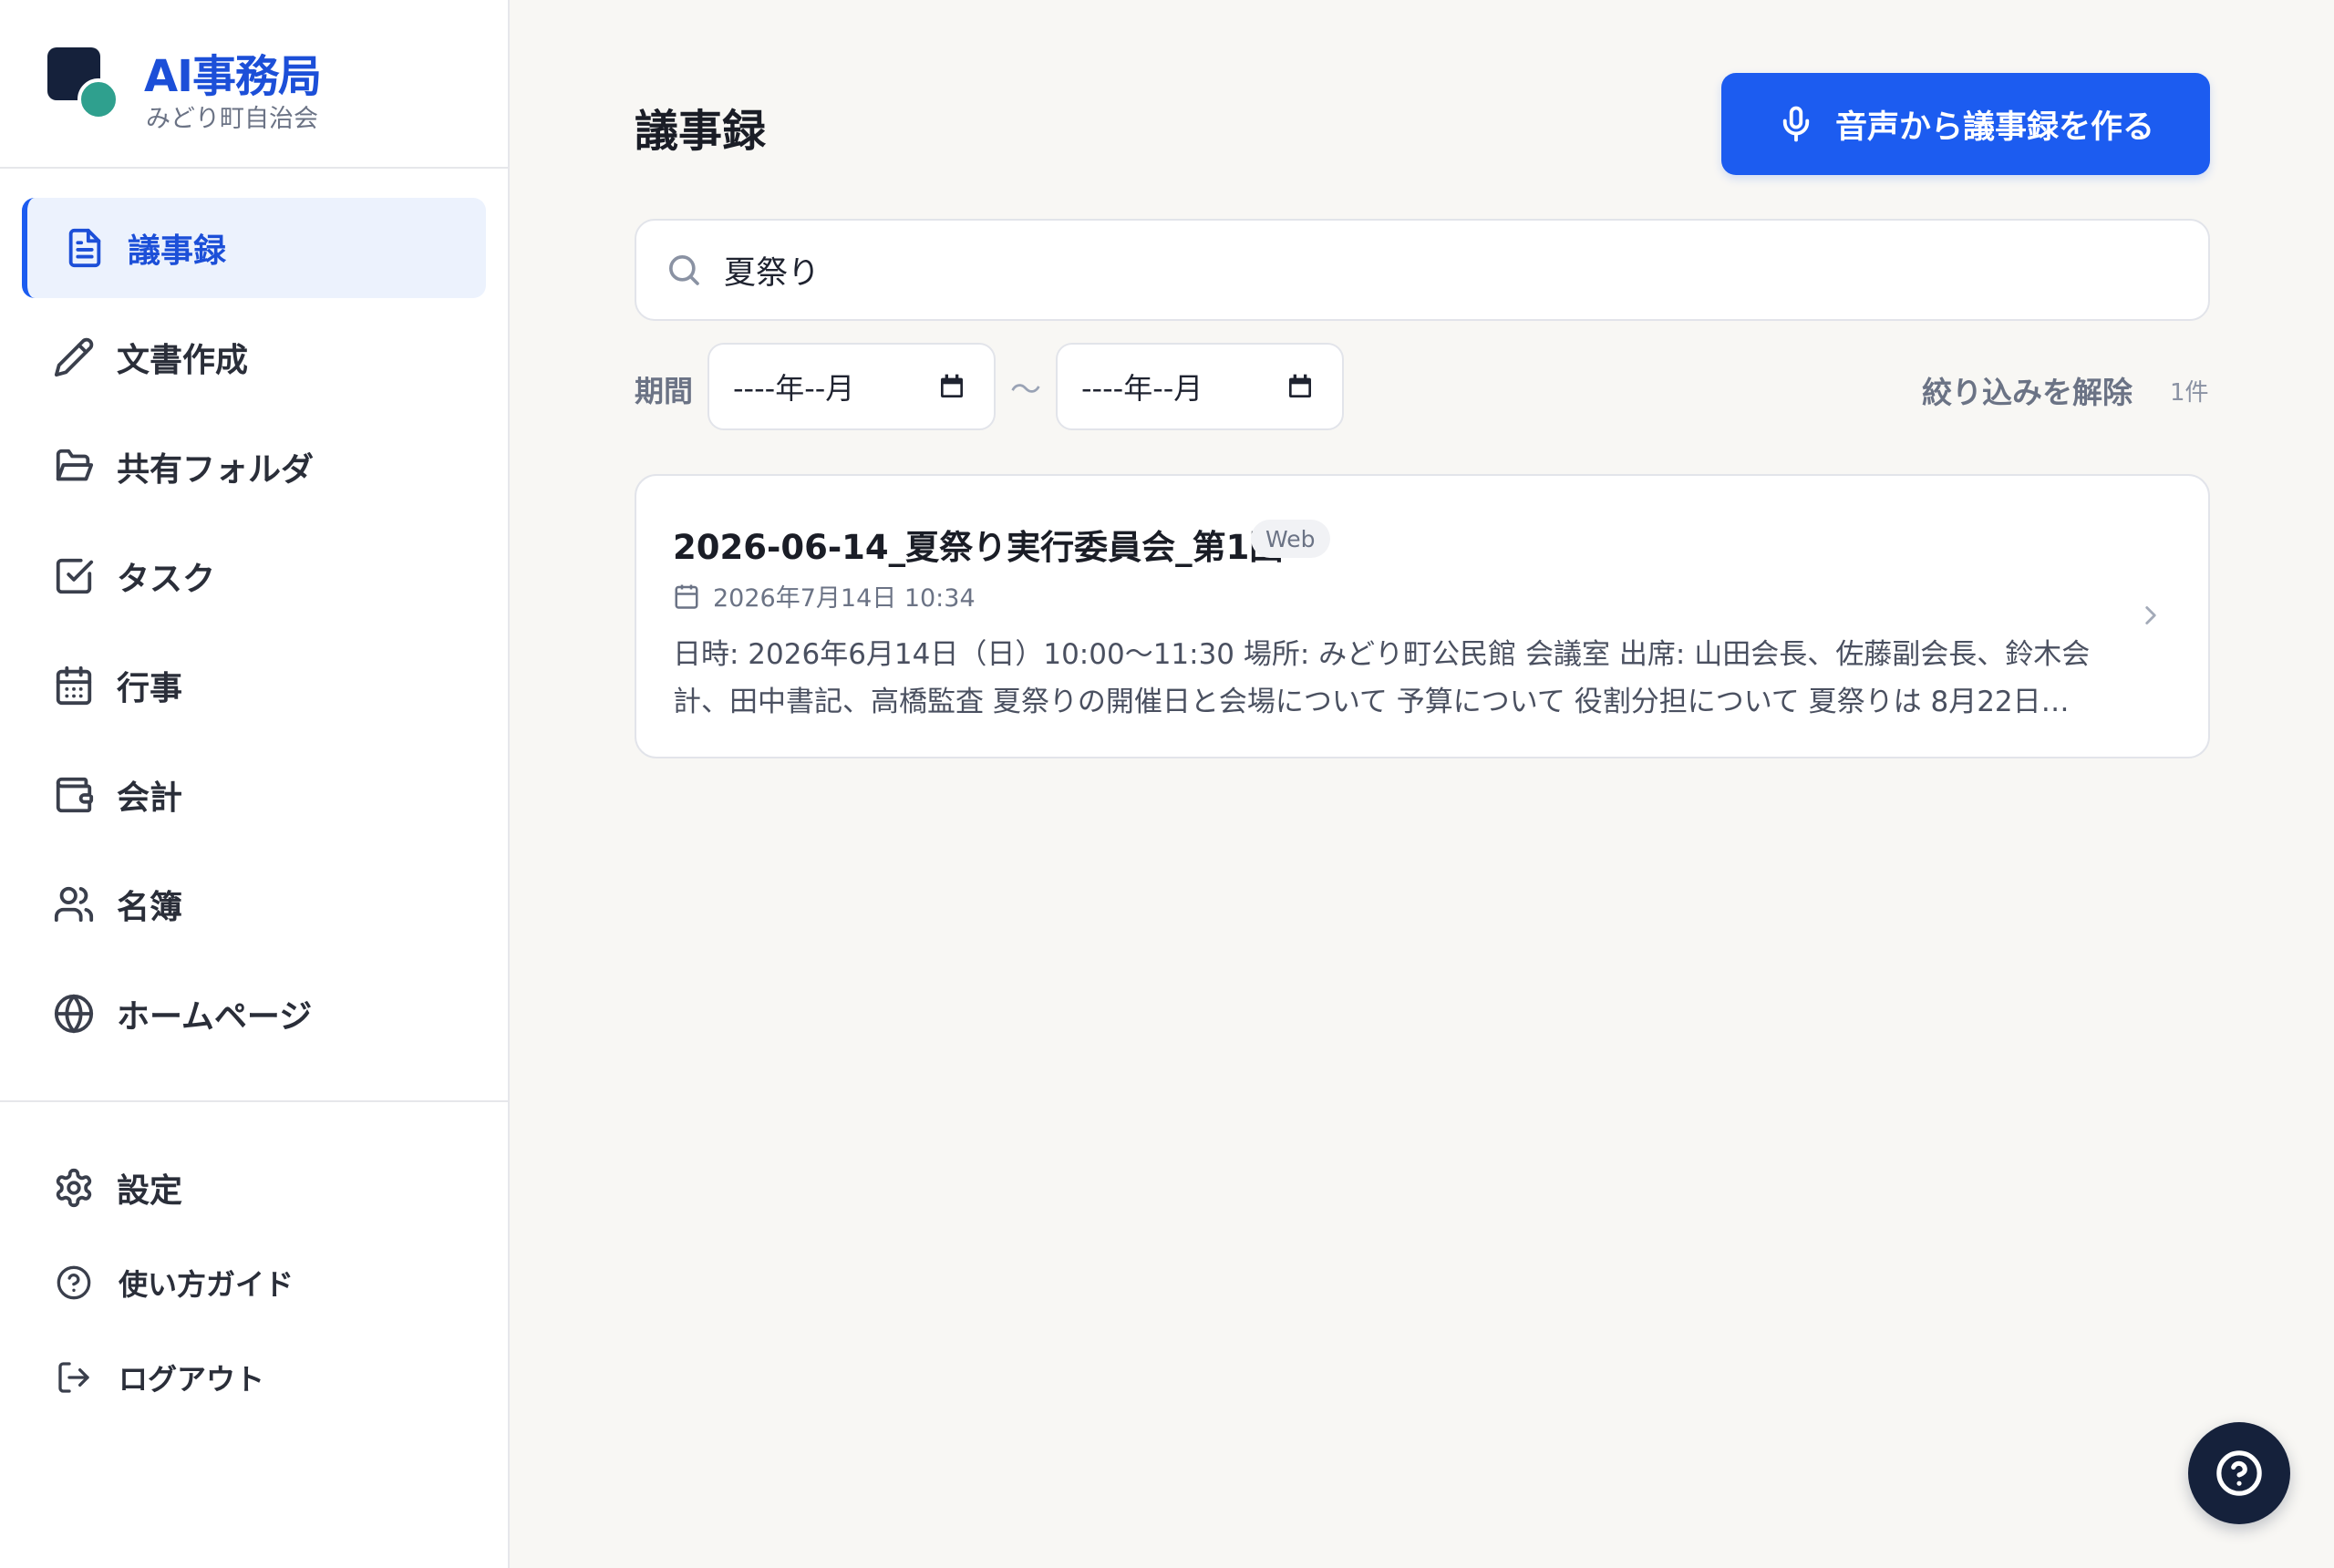 The image size is (2334, 1568). I want to click on period-to-value: ----年--月, so click(1142, 388).